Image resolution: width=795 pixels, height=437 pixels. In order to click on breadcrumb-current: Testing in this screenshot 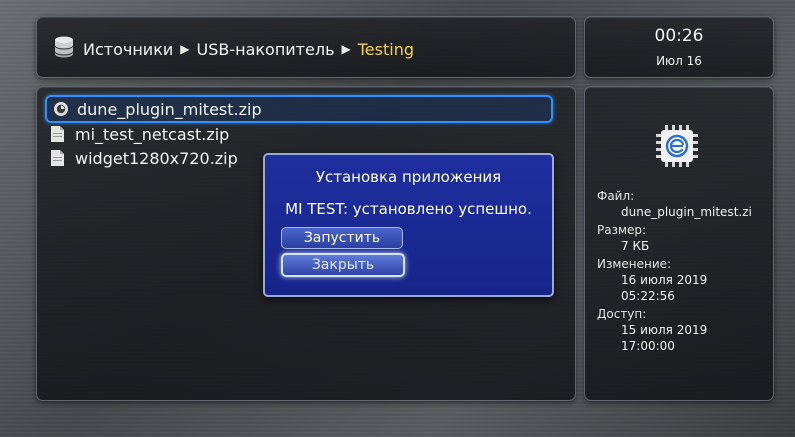, I will do `click(385, 49)`.